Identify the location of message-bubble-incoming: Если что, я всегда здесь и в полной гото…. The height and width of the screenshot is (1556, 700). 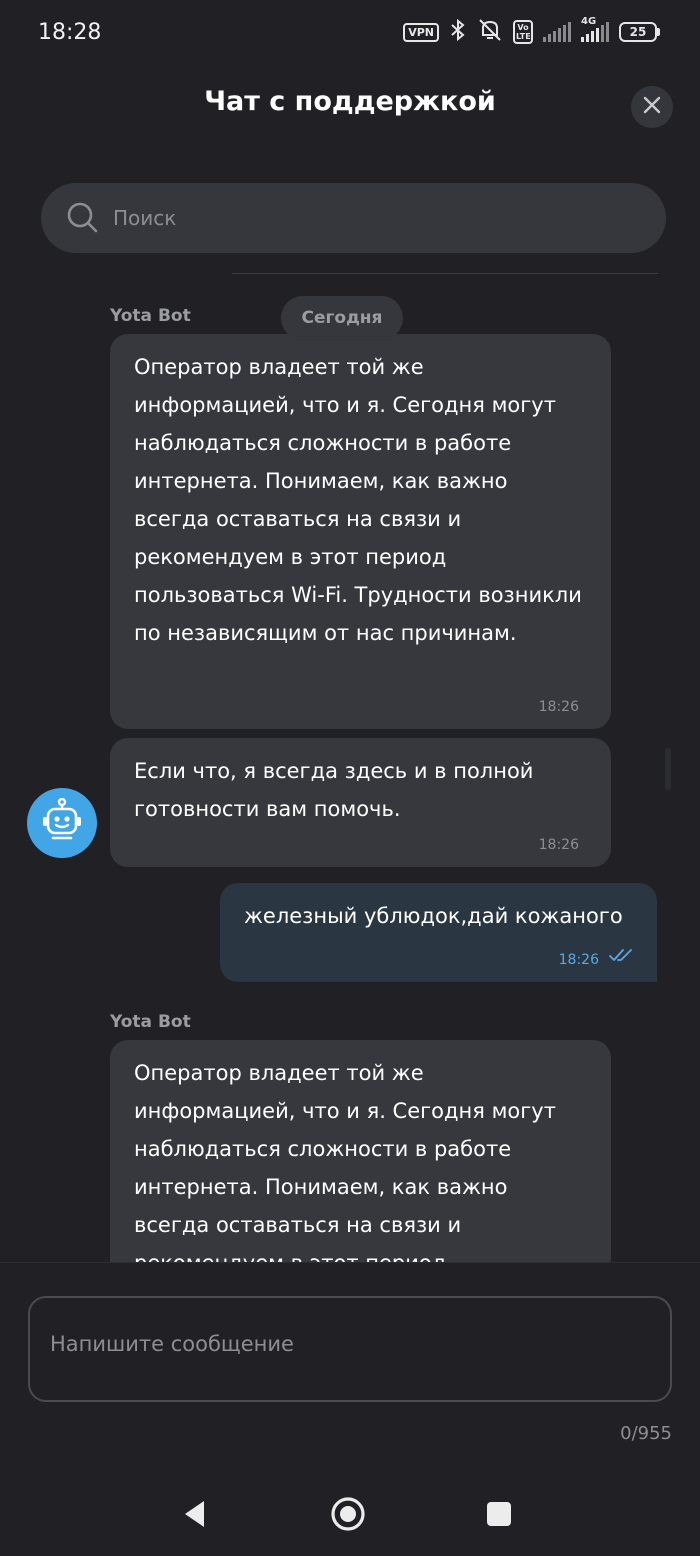
(360, 802).